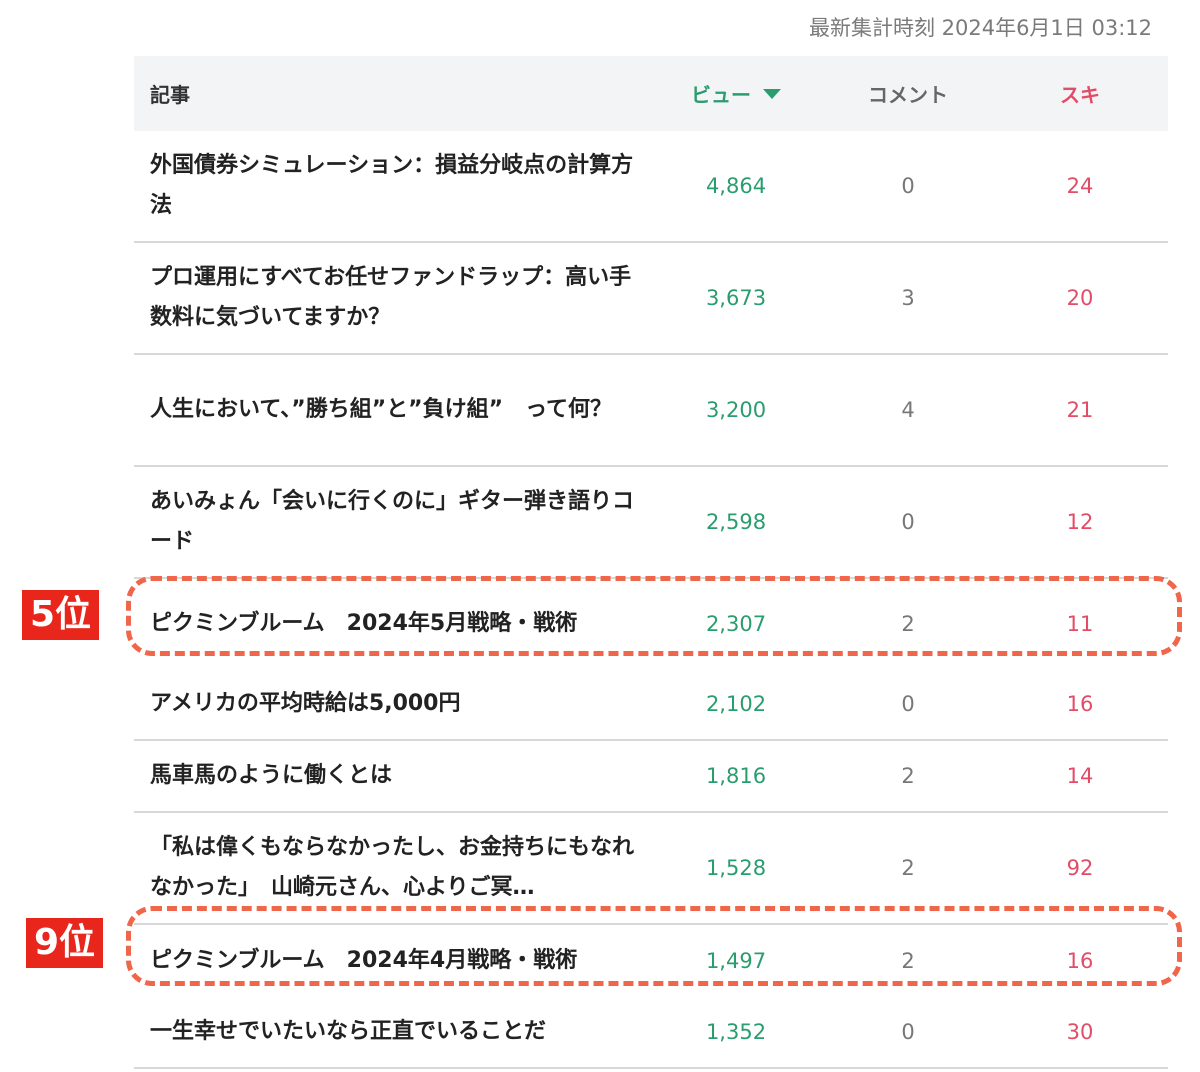 The image size is (1200, 1072). What do you see at coordinates (908, 93) in the screenshot?
I see `header-comments: コメント` at bounding box center [908, 93].